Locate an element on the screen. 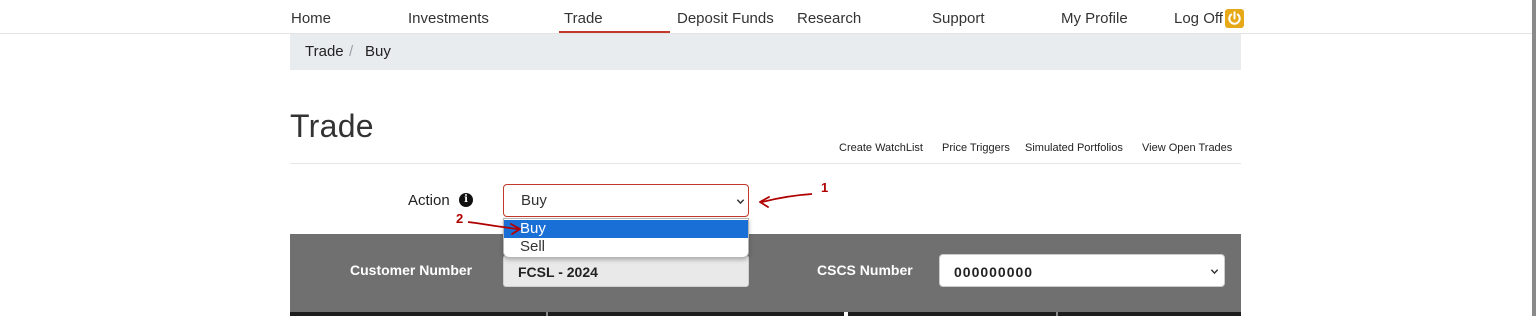 The image size is (1536, 316). nav-deposit-funds: Deposit Funds is located at coordinates (725, 18).